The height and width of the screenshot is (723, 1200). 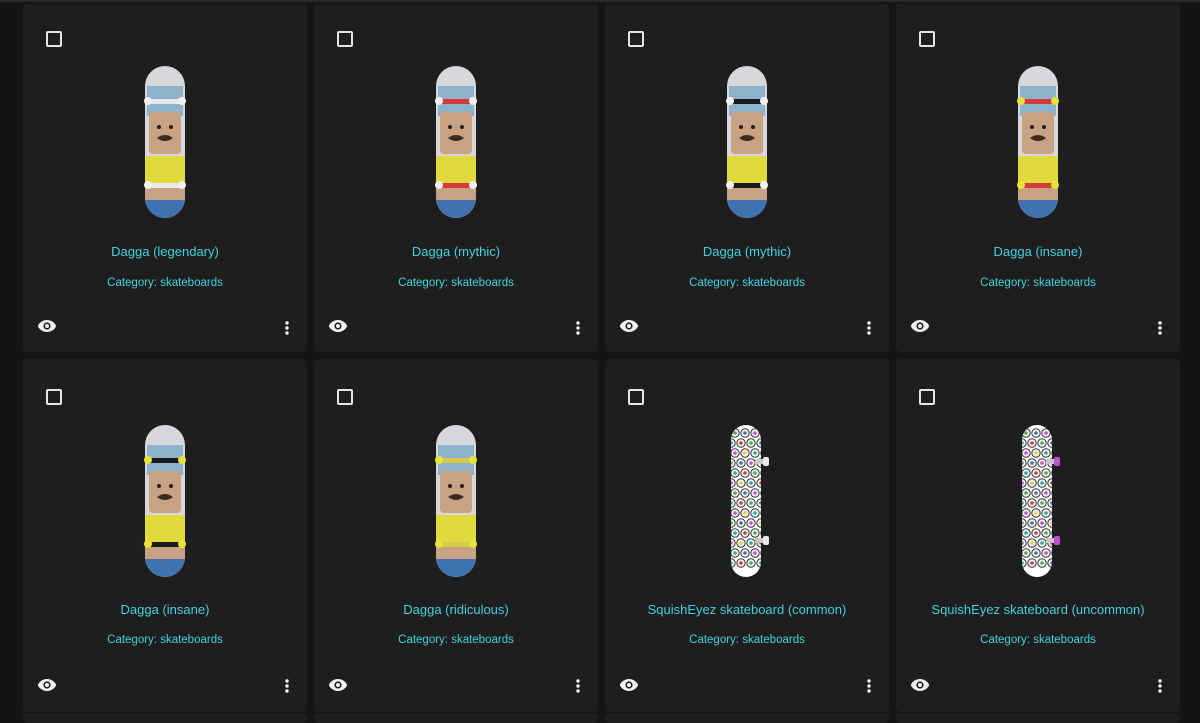 I want to click on item-card: Dagga (legendary) Category: skateboards, so click(x=165, y=177).